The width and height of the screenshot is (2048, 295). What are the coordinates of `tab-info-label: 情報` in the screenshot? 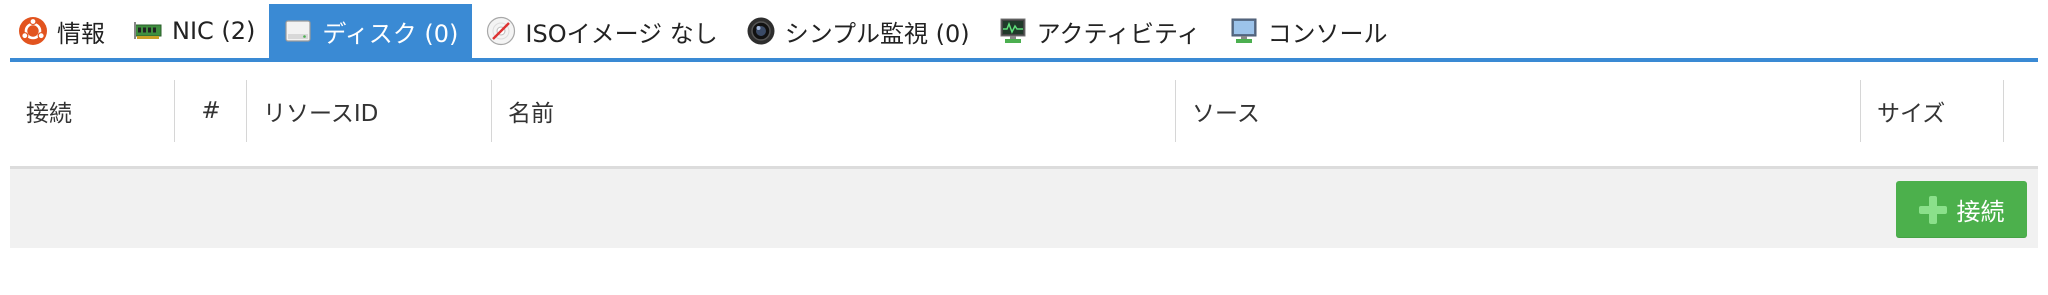 It's located at (81, 33).